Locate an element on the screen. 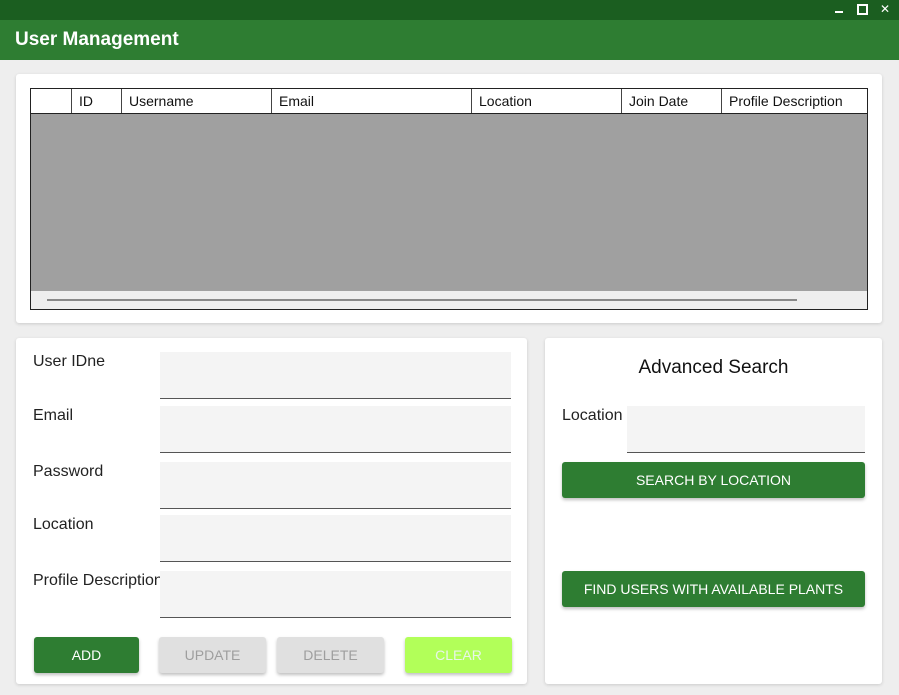 This screenshot has width=899, height=695. clear-button: CLEAR is located at coordinates (458, 655).